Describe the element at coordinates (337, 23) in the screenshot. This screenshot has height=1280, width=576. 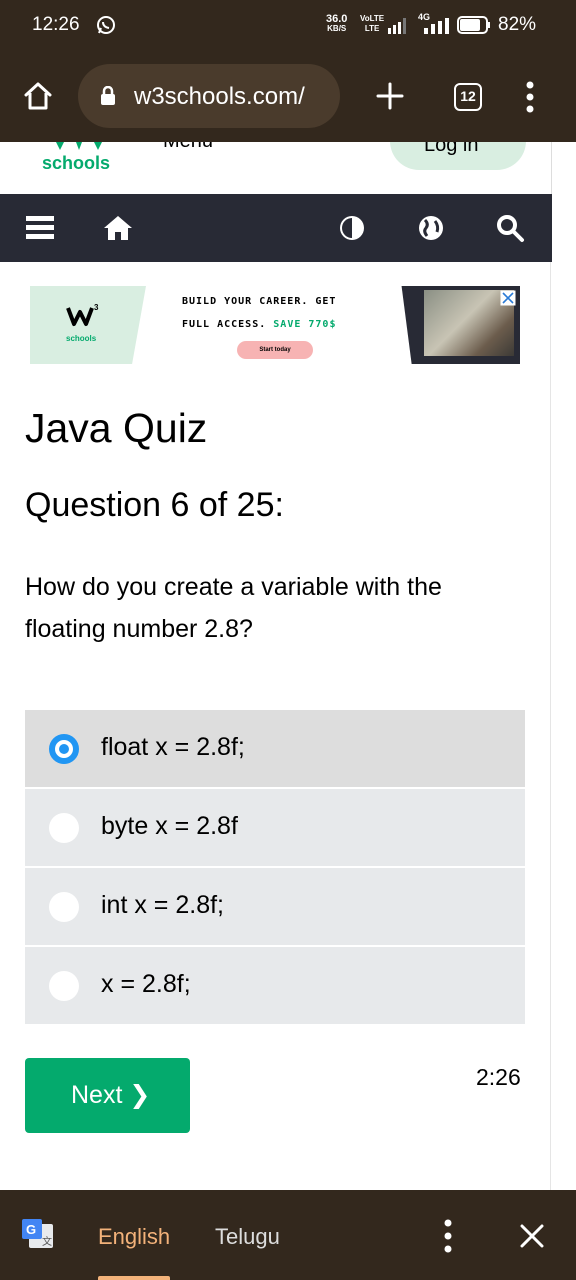
I see `network-speed: 36.0 KB/S` at that location.